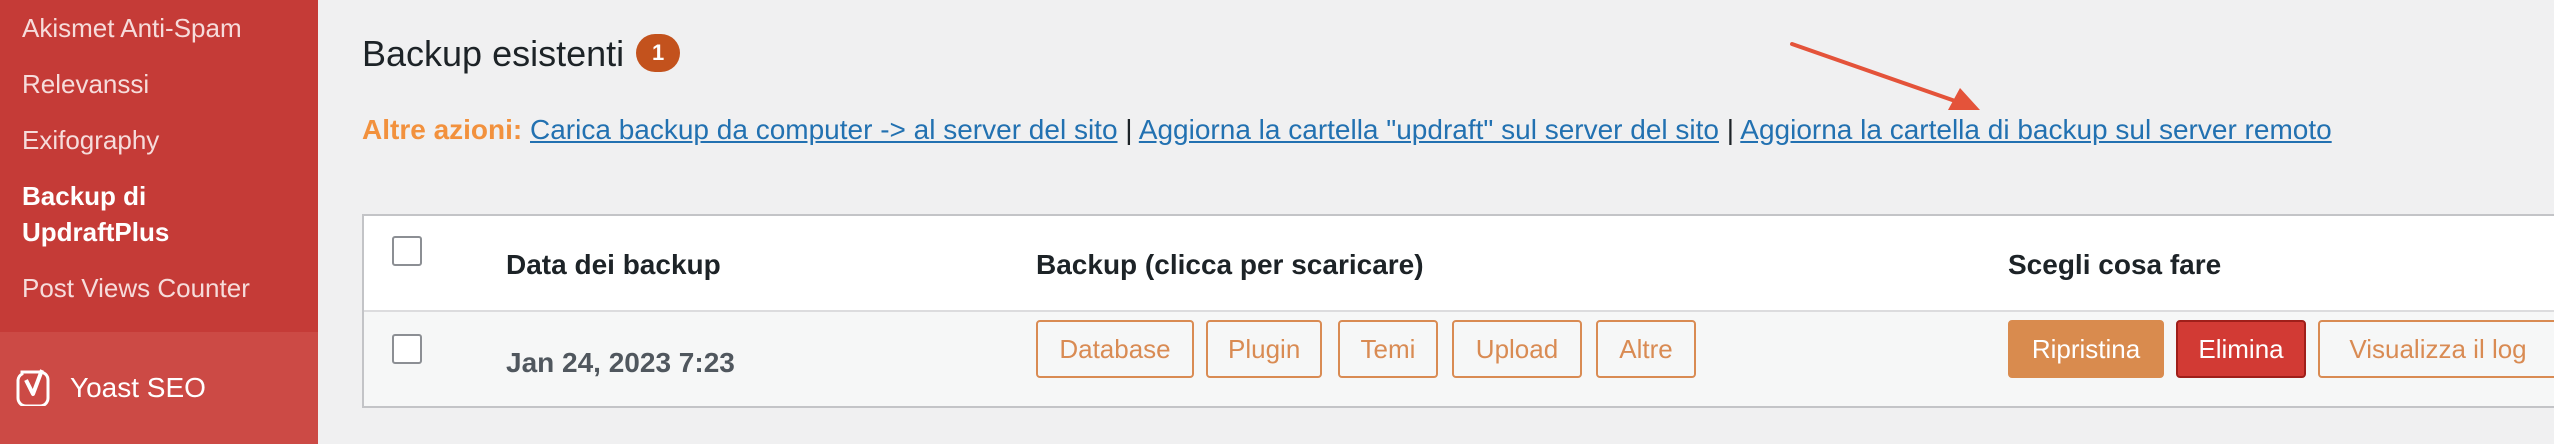 Image resolution: width=2554 pixels, height=444 pixels. What do you see at coordinates (95, 214) in the screenshot?
I see `sidebar-item-updraftplus: Backup di UpdraftPlus` at bounding box center [95, 214].